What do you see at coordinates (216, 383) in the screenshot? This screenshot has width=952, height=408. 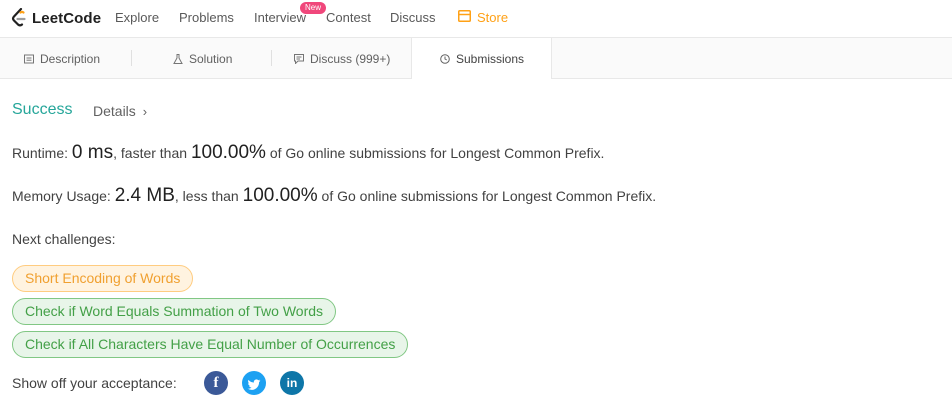 I see `facebook-icon: f` at bounding box center [216, 383].